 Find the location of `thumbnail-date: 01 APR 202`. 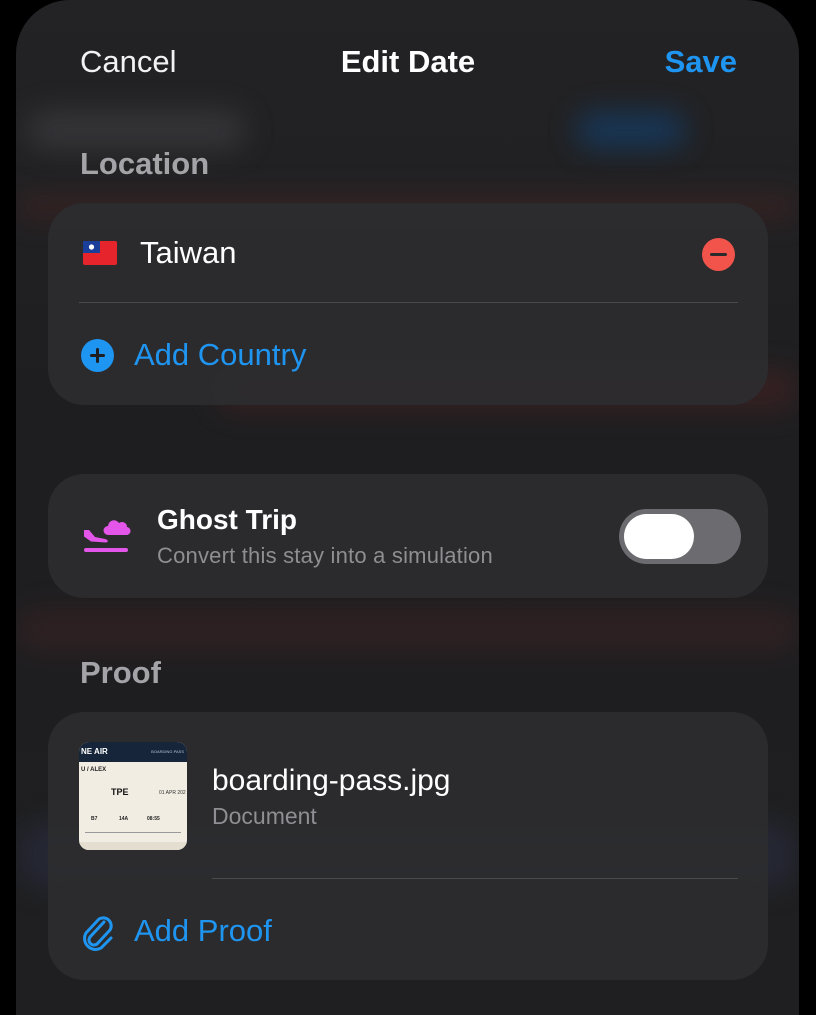

thumbnail-date: 01 APR 202 is located at coordinates (172, 793).